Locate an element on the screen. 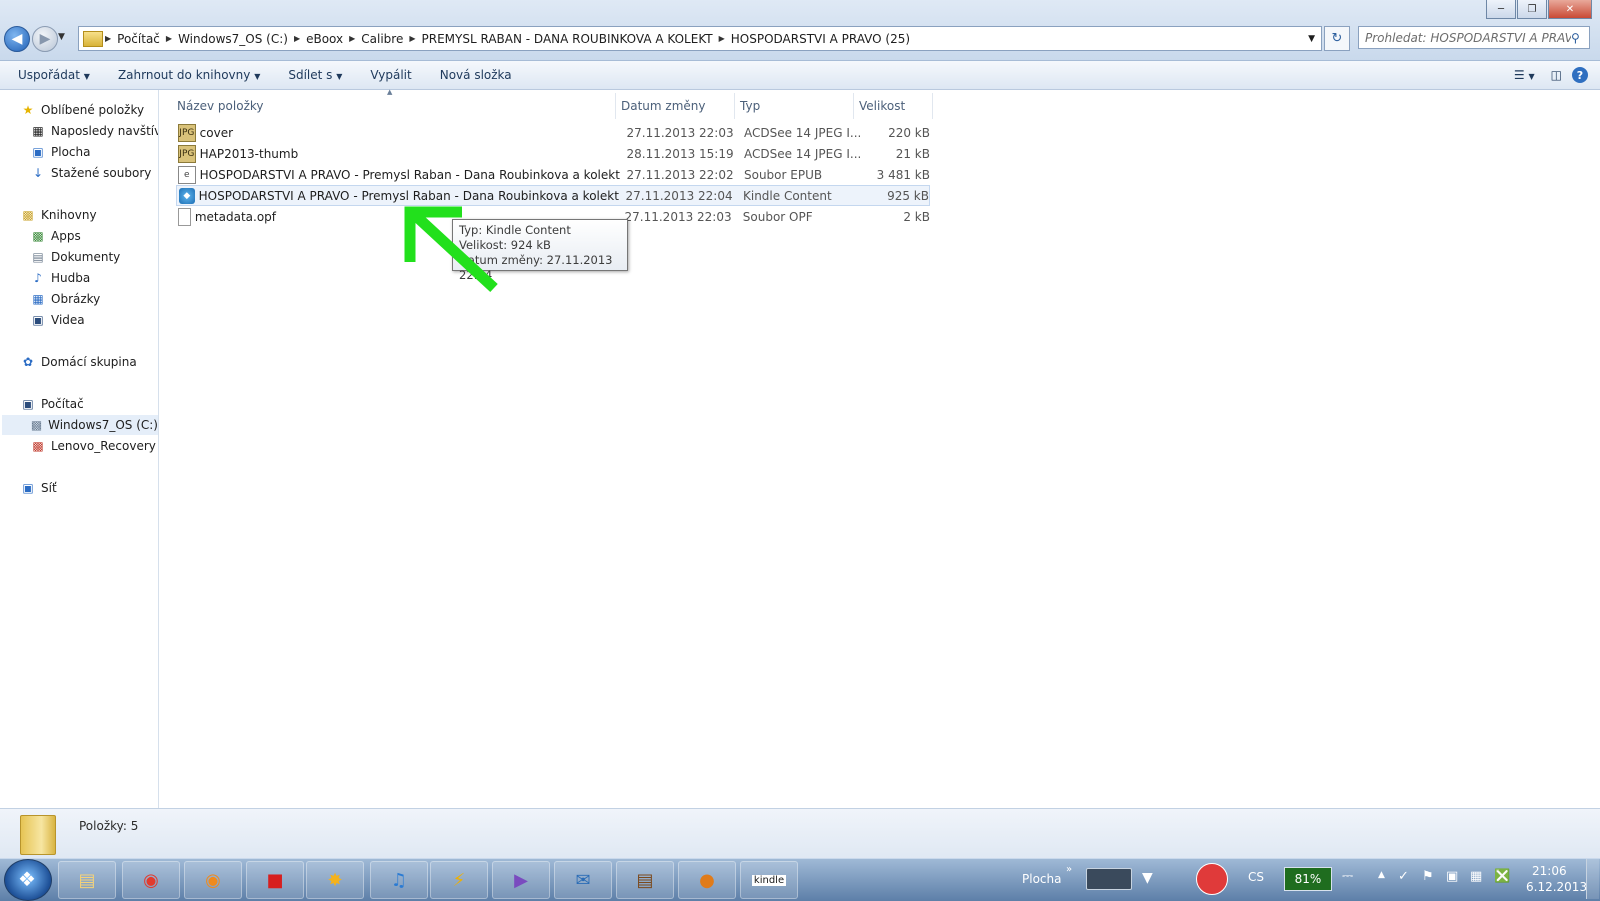  nav-computer: ▣ Počítač is located at coordinates (51, 404).